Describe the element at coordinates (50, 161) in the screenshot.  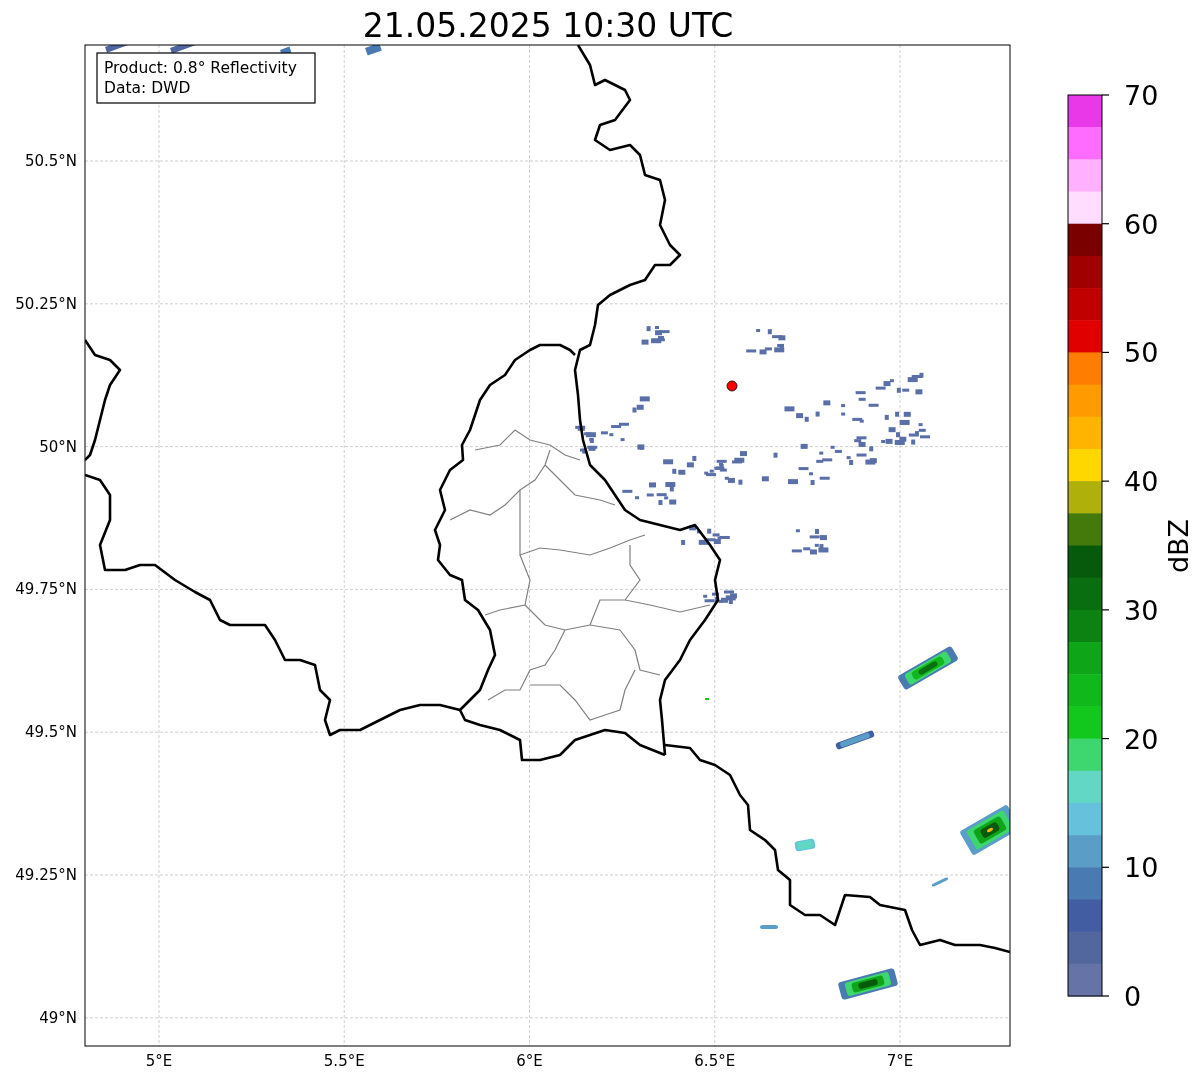
I see `latitude-label: 50.5°N` at that location.